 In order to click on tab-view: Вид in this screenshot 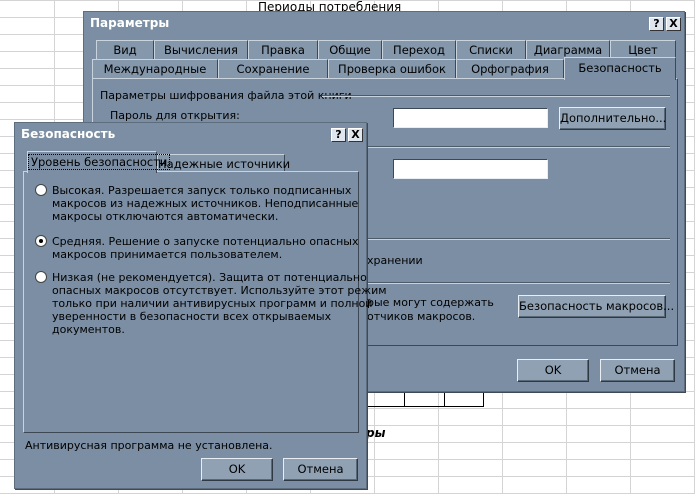, I will do `click(125, 49)`.